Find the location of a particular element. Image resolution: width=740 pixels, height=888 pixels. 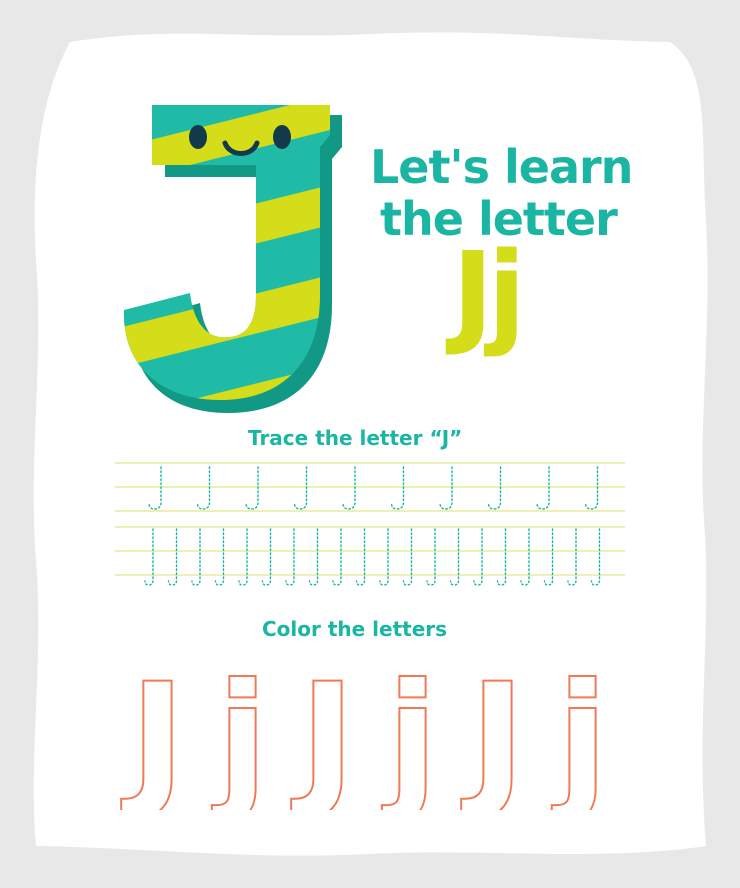

trace-heading: Trace the letter “J” is located at coordinates (355, 438).